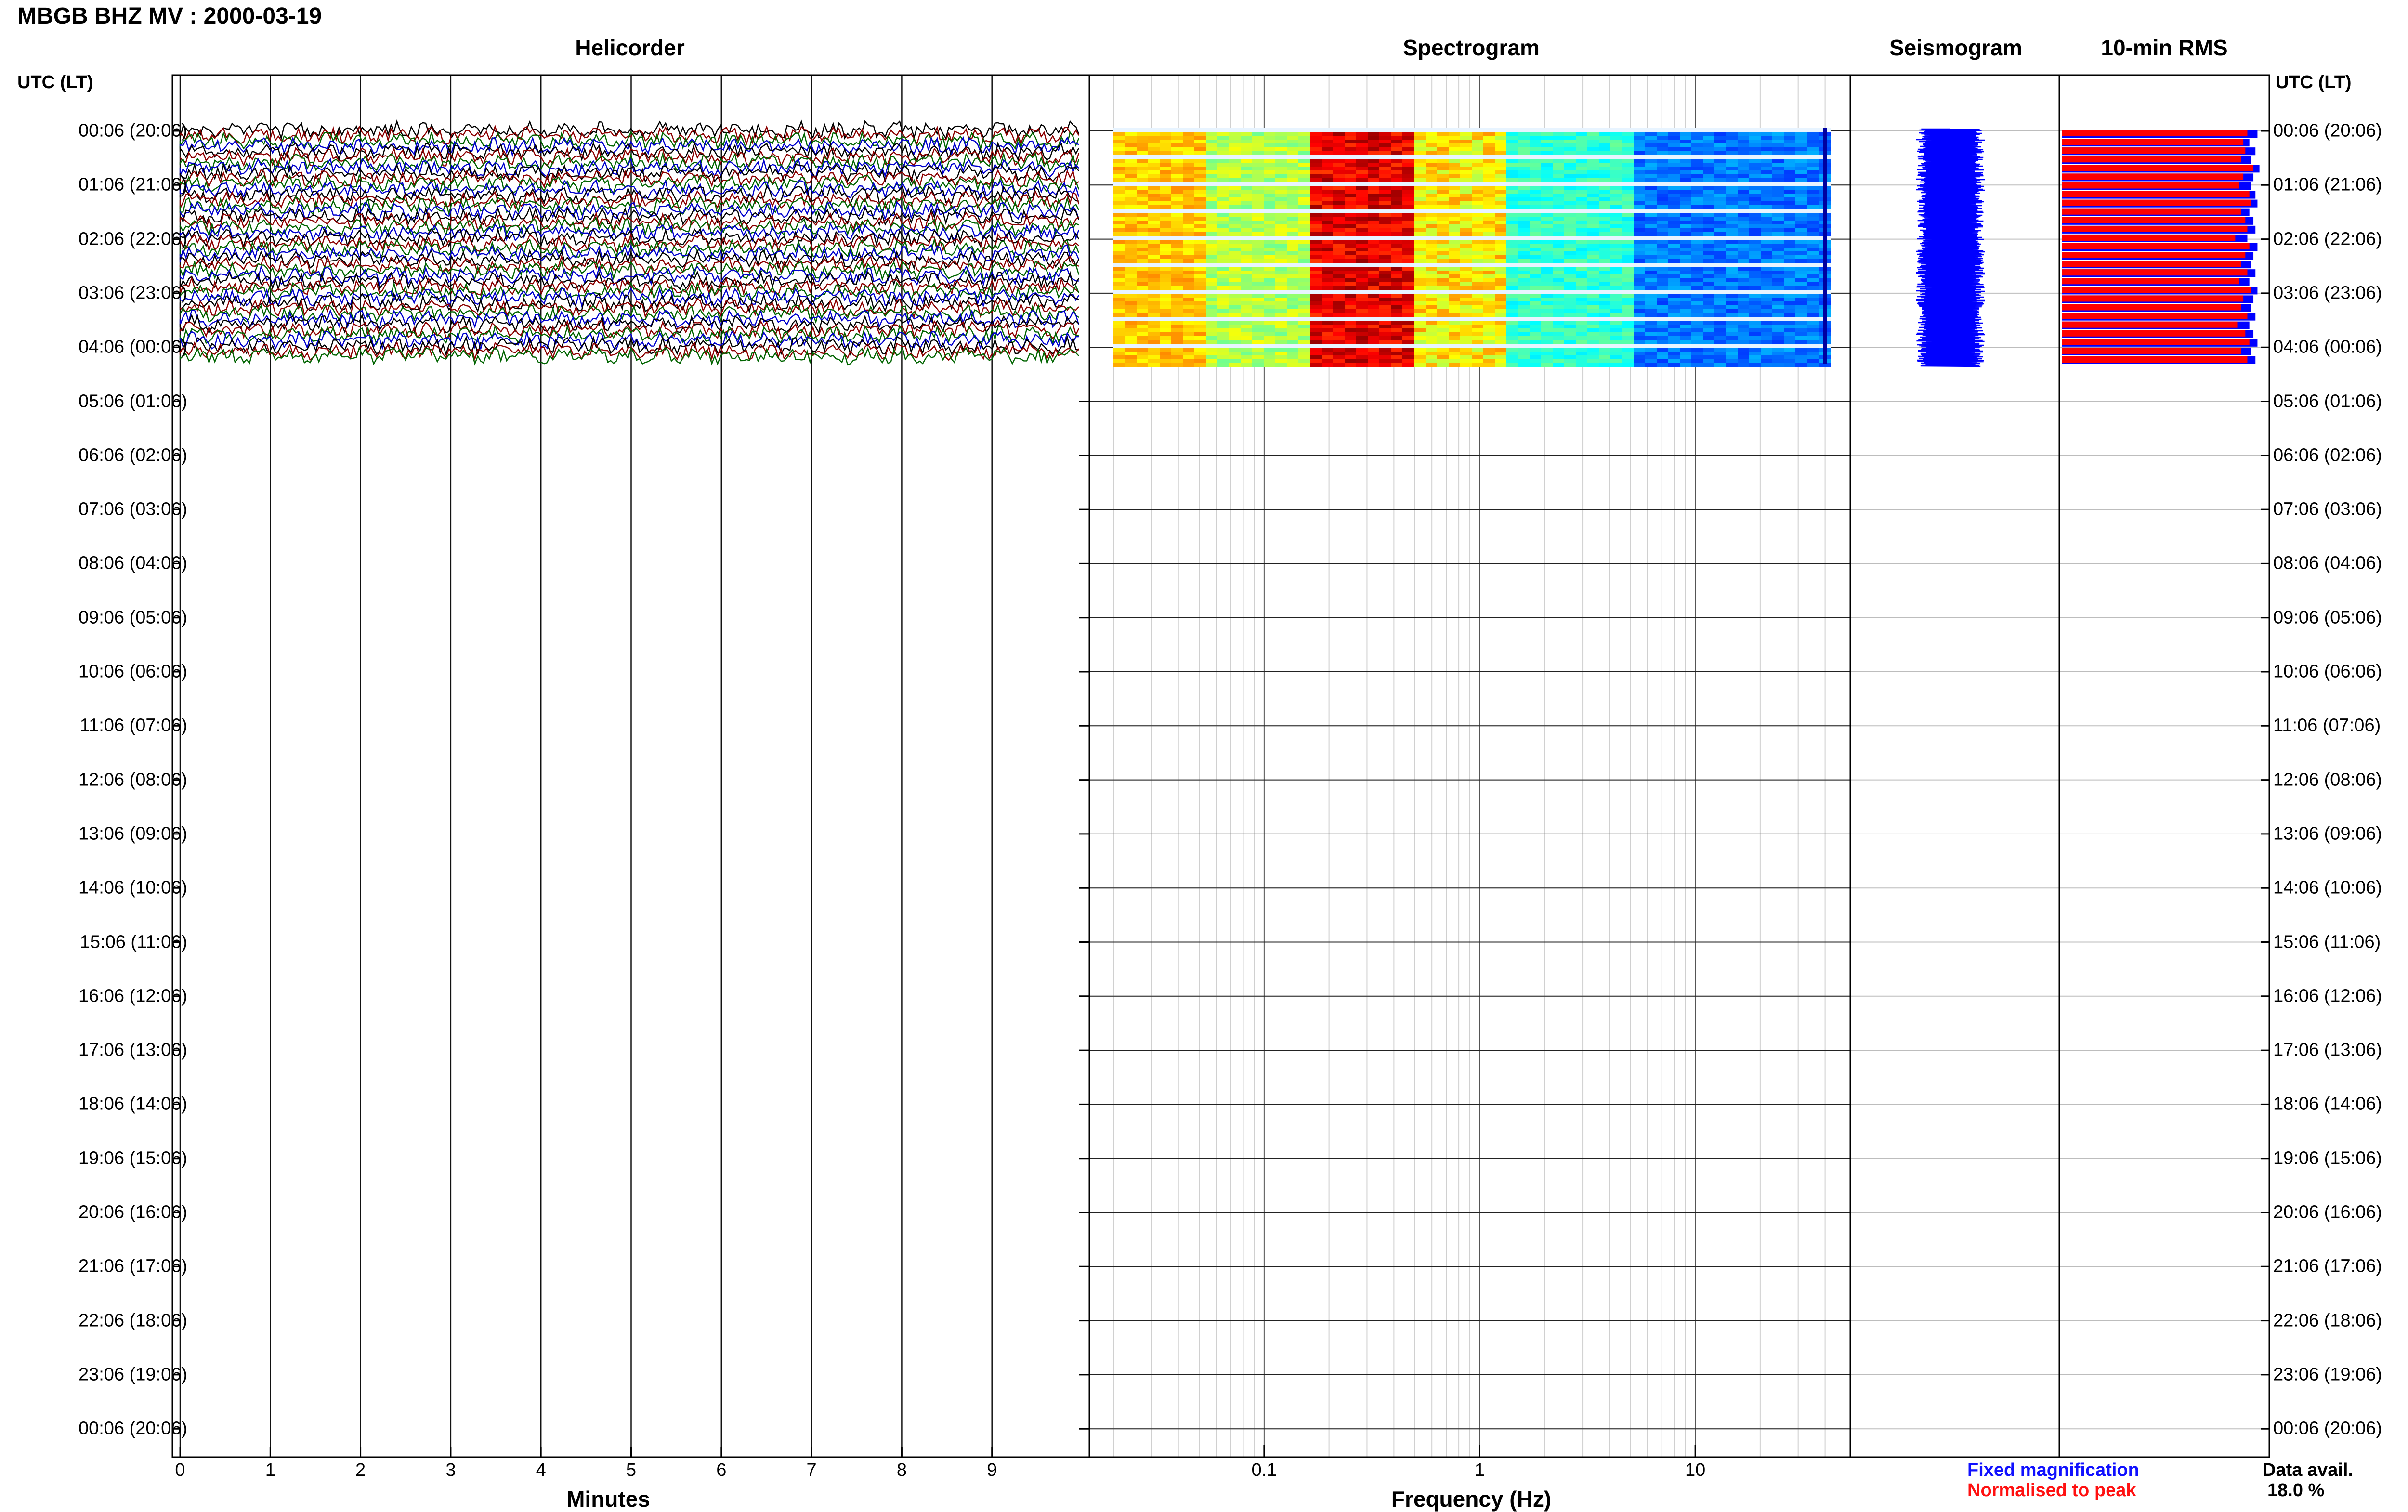 This screenshot has height=1512, width=2408. Describe the element at coordinates (2327, 779) in the screenshot. I see `time-label-right: 12:06 (08:06)` at that location.